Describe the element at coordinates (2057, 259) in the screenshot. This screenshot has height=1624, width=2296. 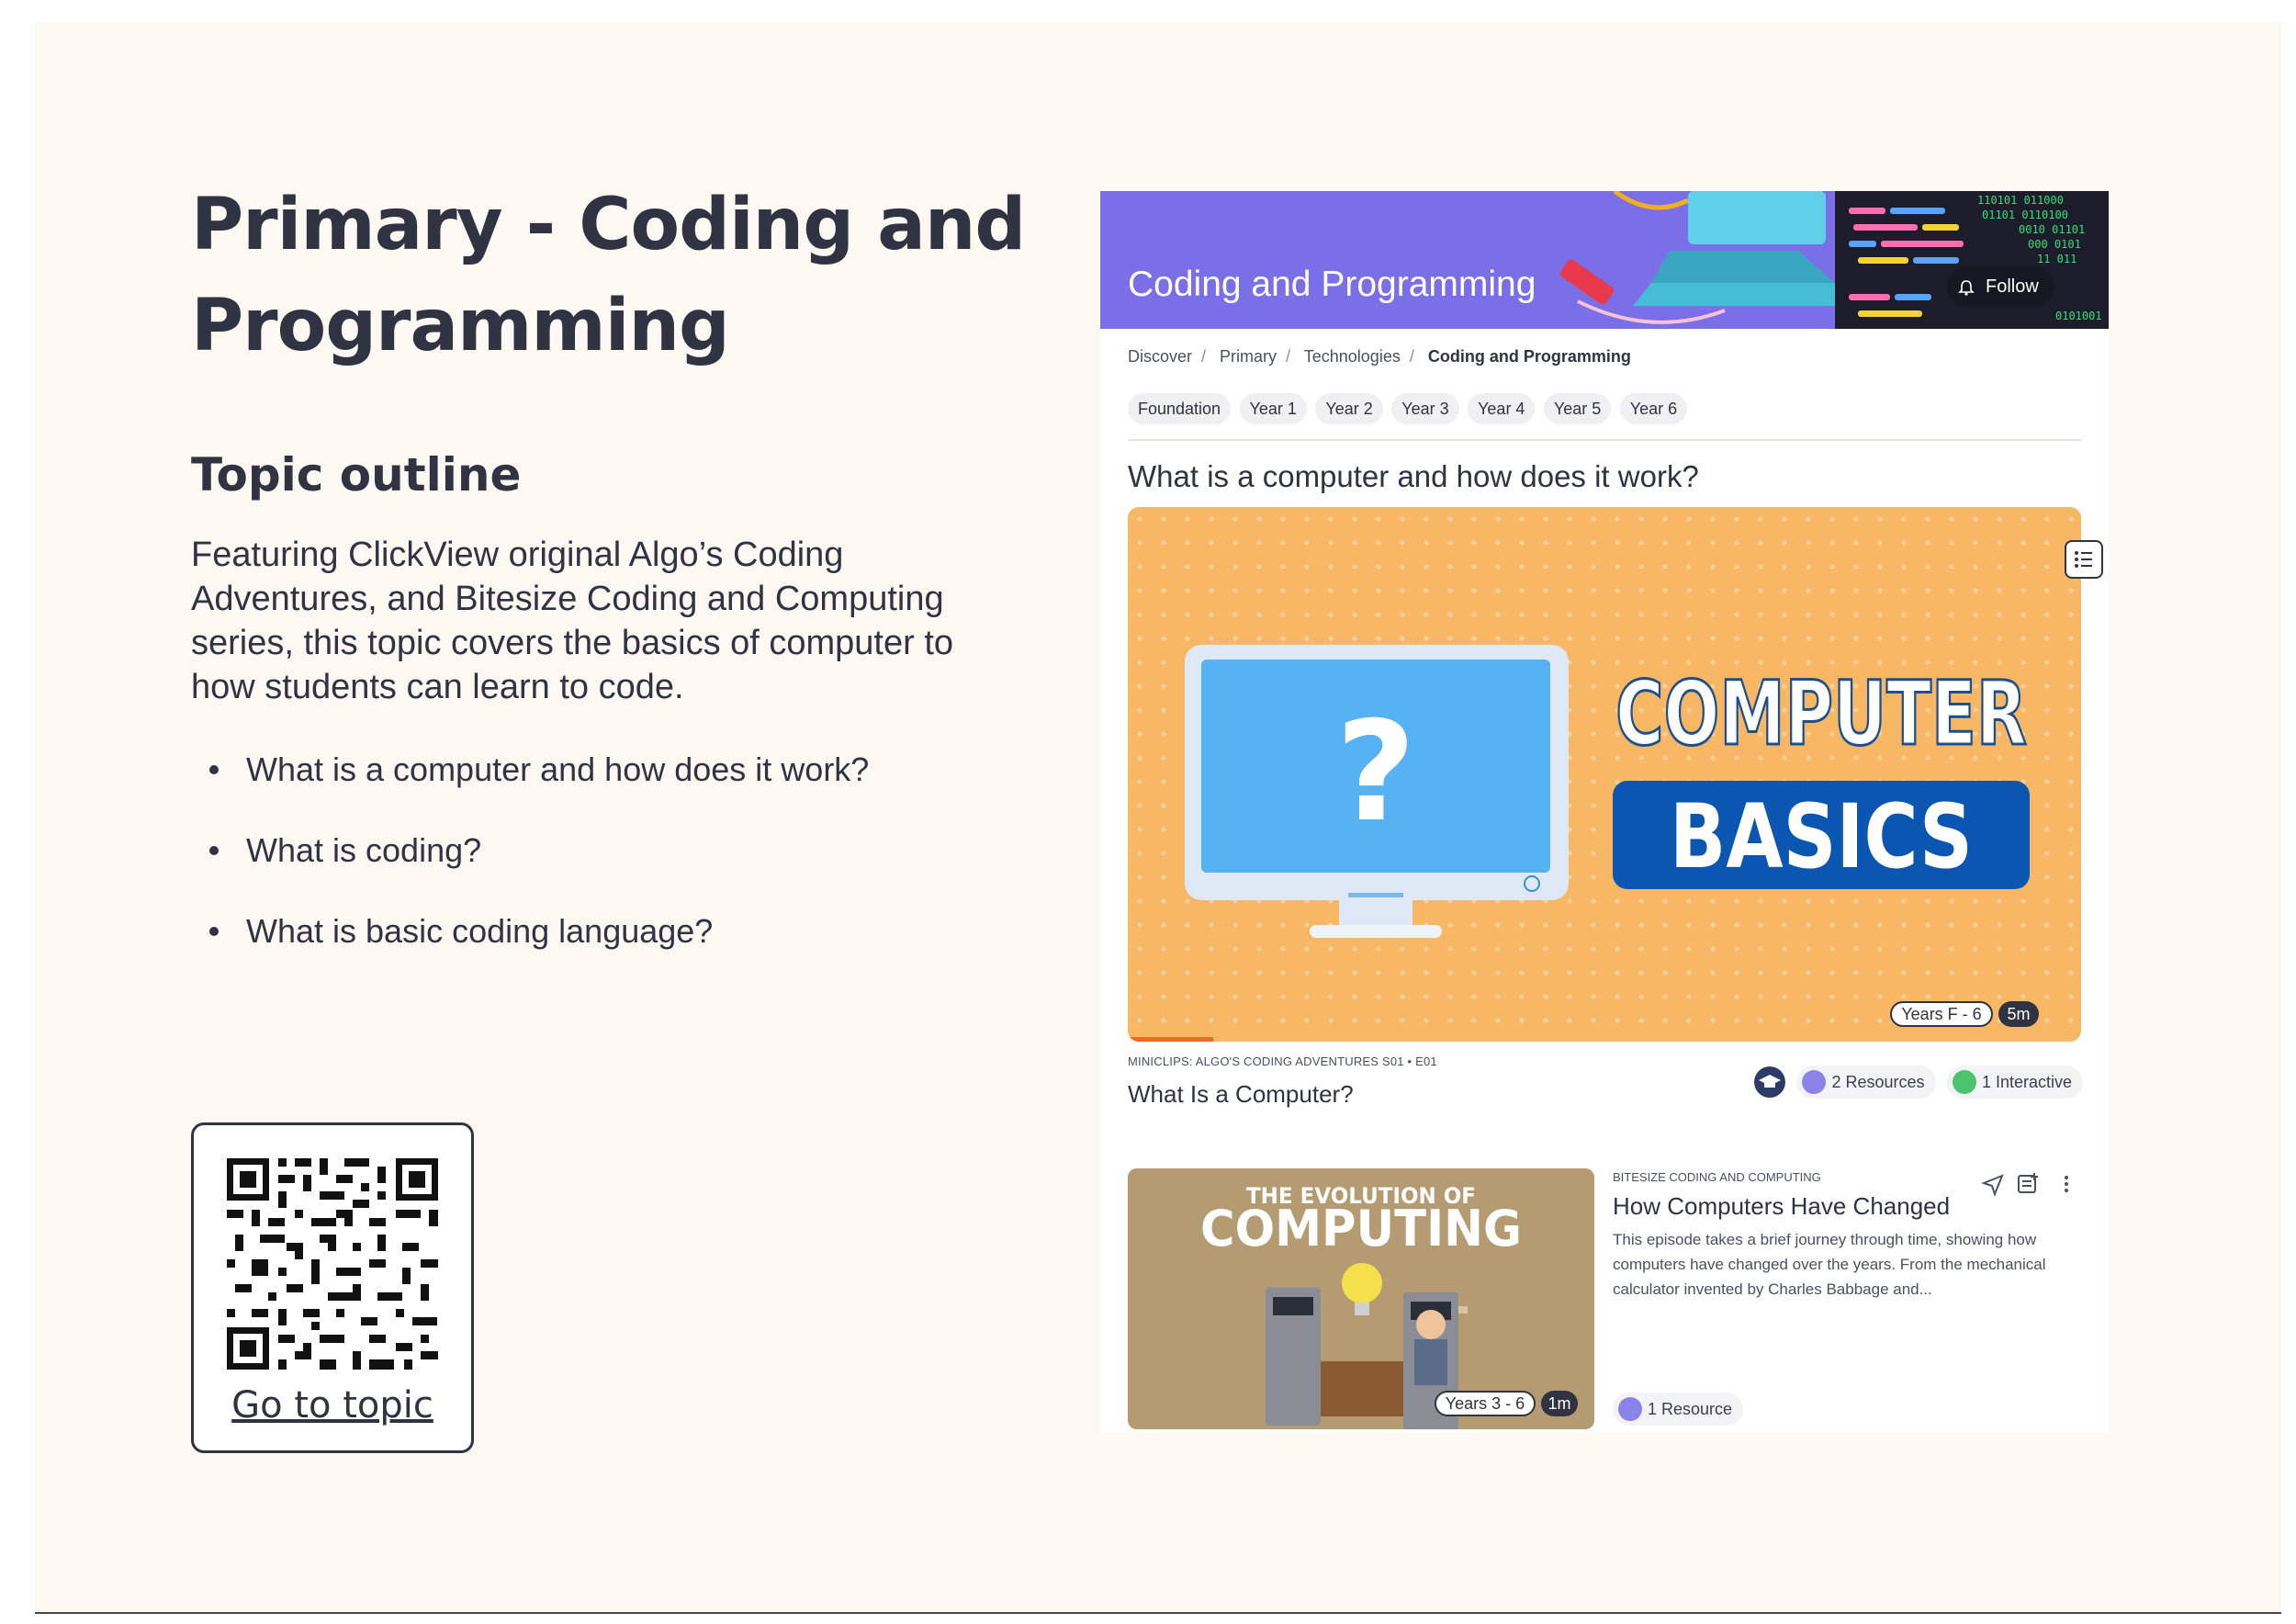
I see `svg-text: 11 011` at that location.